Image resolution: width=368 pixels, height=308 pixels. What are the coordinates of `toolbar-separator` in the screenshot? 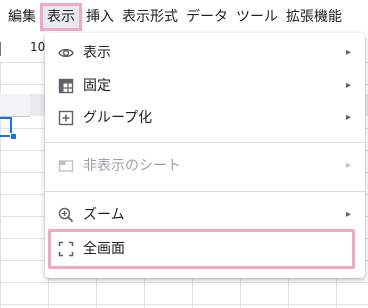 It's located at (0, 49).